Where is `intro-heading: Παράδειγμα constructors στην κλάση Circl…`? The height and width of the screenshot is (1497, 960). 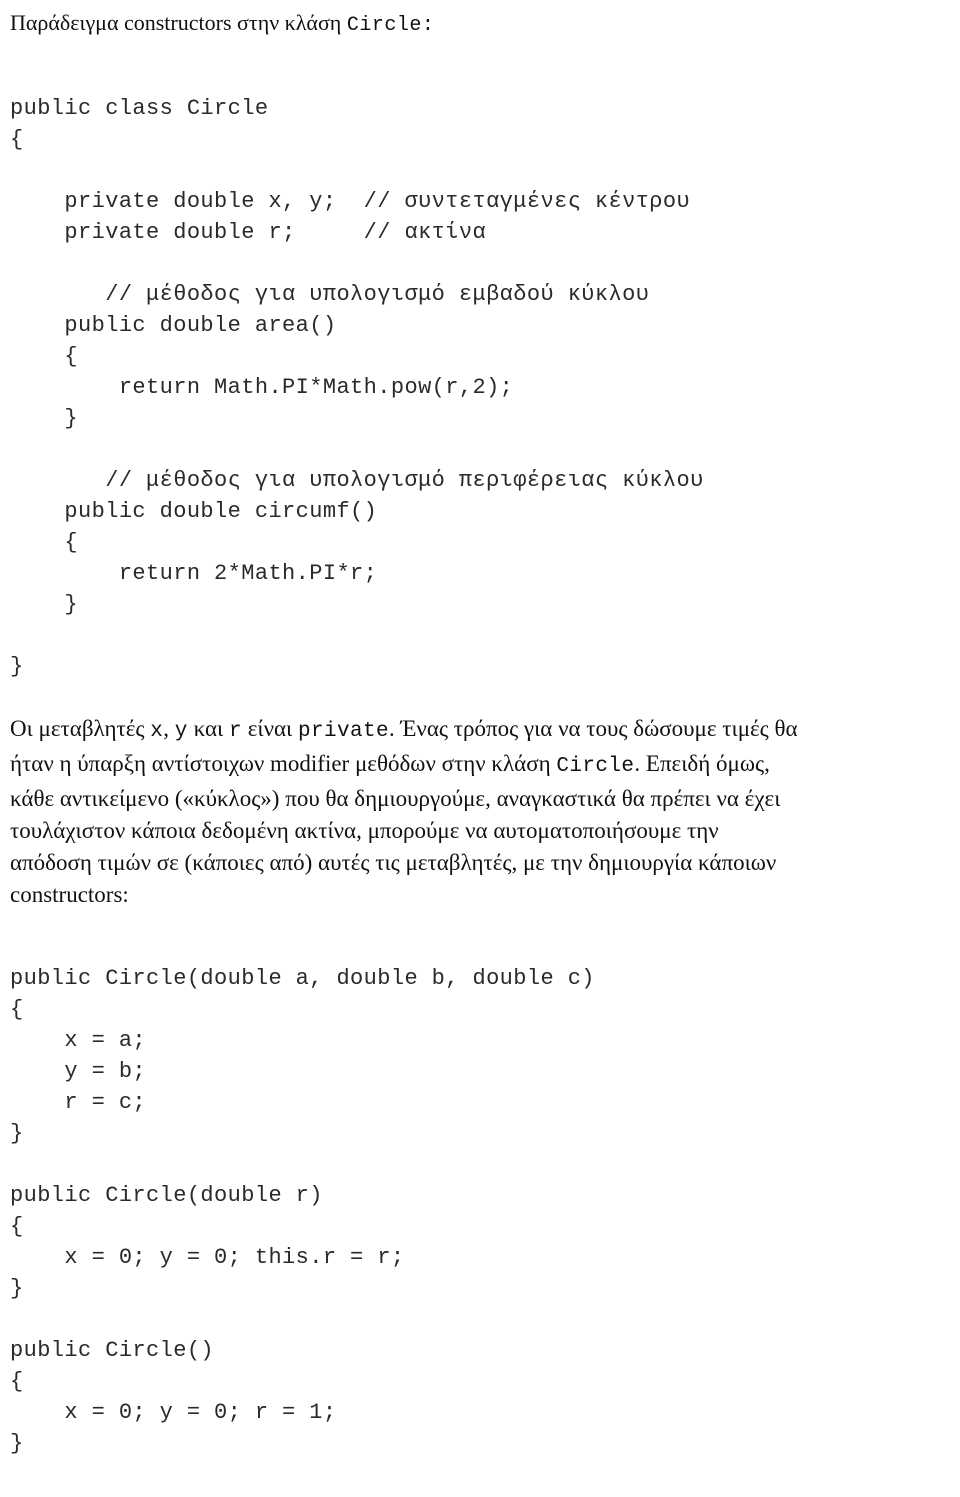
intro-heading: Παράδειγμα constructors στην κλάση Circl… is located at coordinates (480, 24).